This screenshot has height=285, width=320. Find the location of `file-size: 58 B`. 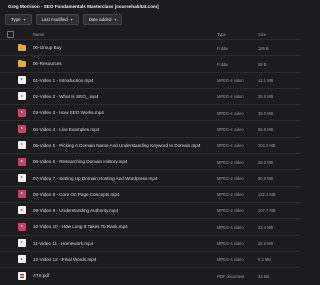

file-size: 58 B is located at coordinates (262, 64).